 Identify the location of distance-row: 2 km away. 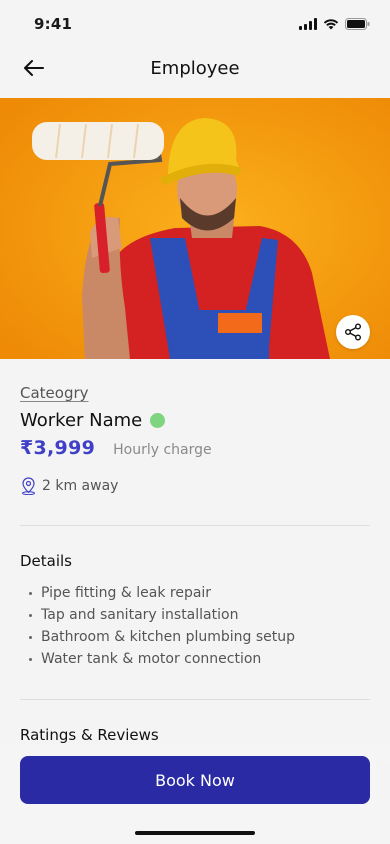
(195, 486).